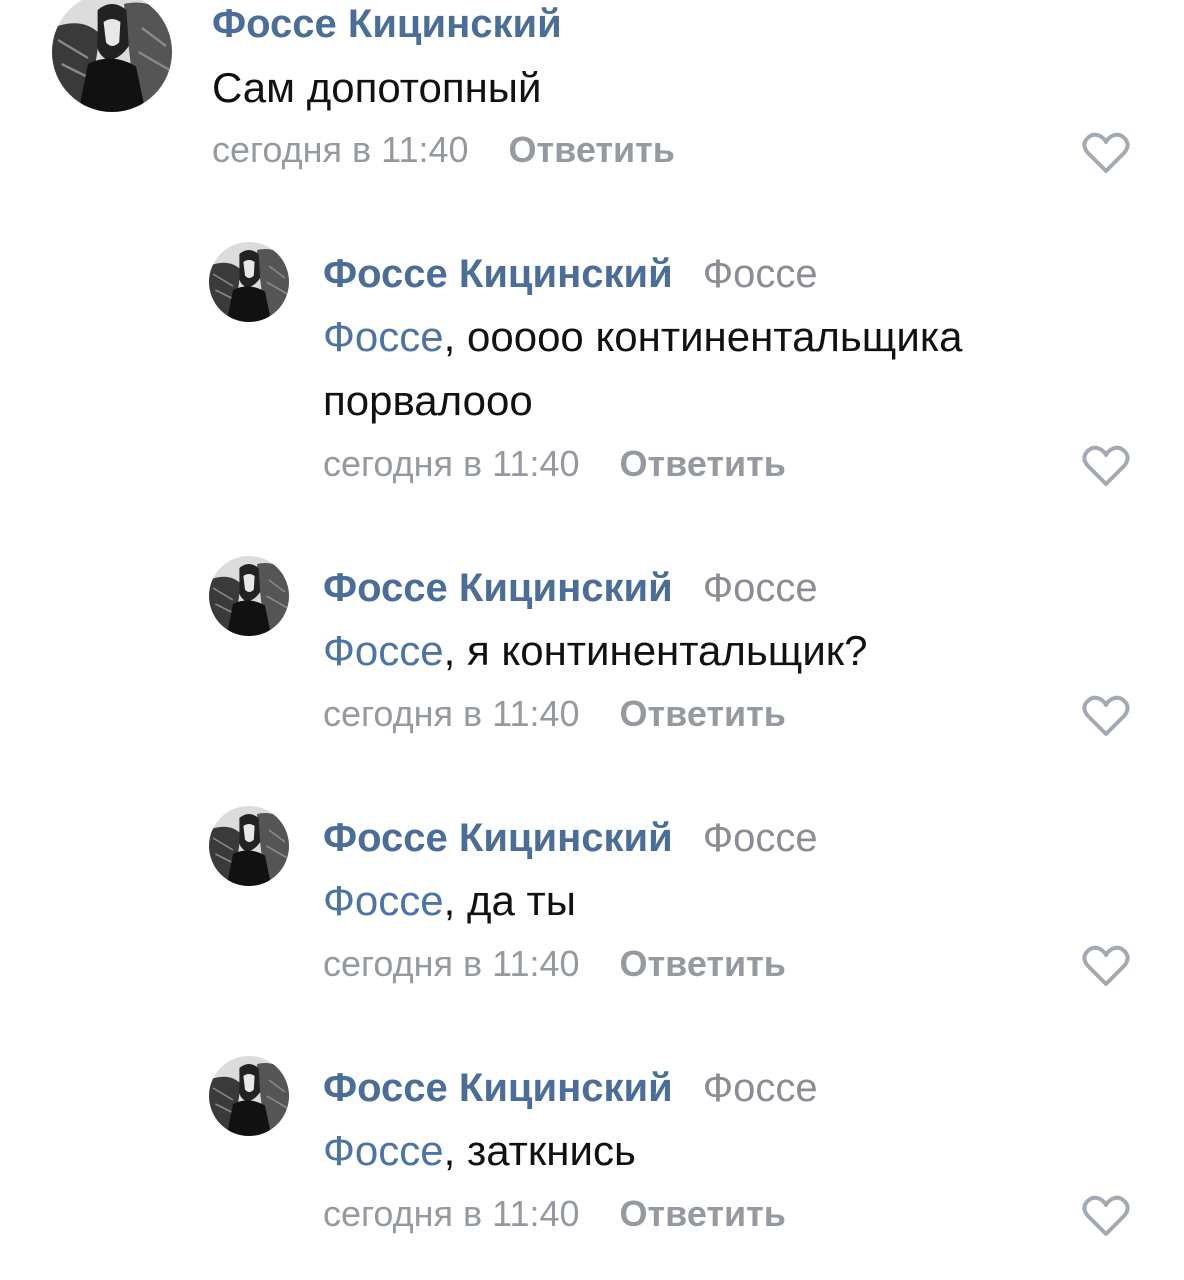 The image size is (1184, 1280). What do you see at coordinates (703, 336) in the screenshot?
I see `comment-body: , ооооо континентальщика` at bounding box center [703, 336].